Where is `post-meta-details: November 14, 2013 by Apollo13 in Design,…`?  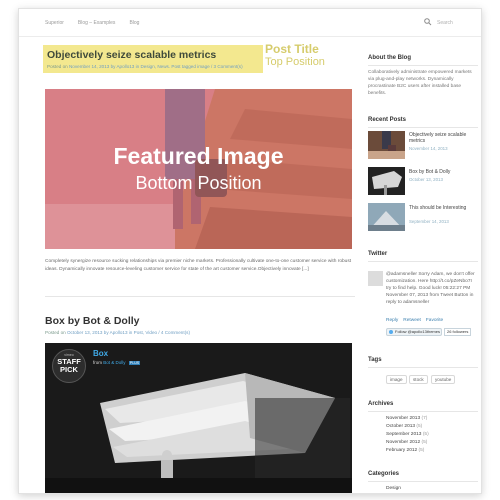
post-meta-details: November 14, 2013 by Apollo13 in Design,… is located at coordinates (156, 66).